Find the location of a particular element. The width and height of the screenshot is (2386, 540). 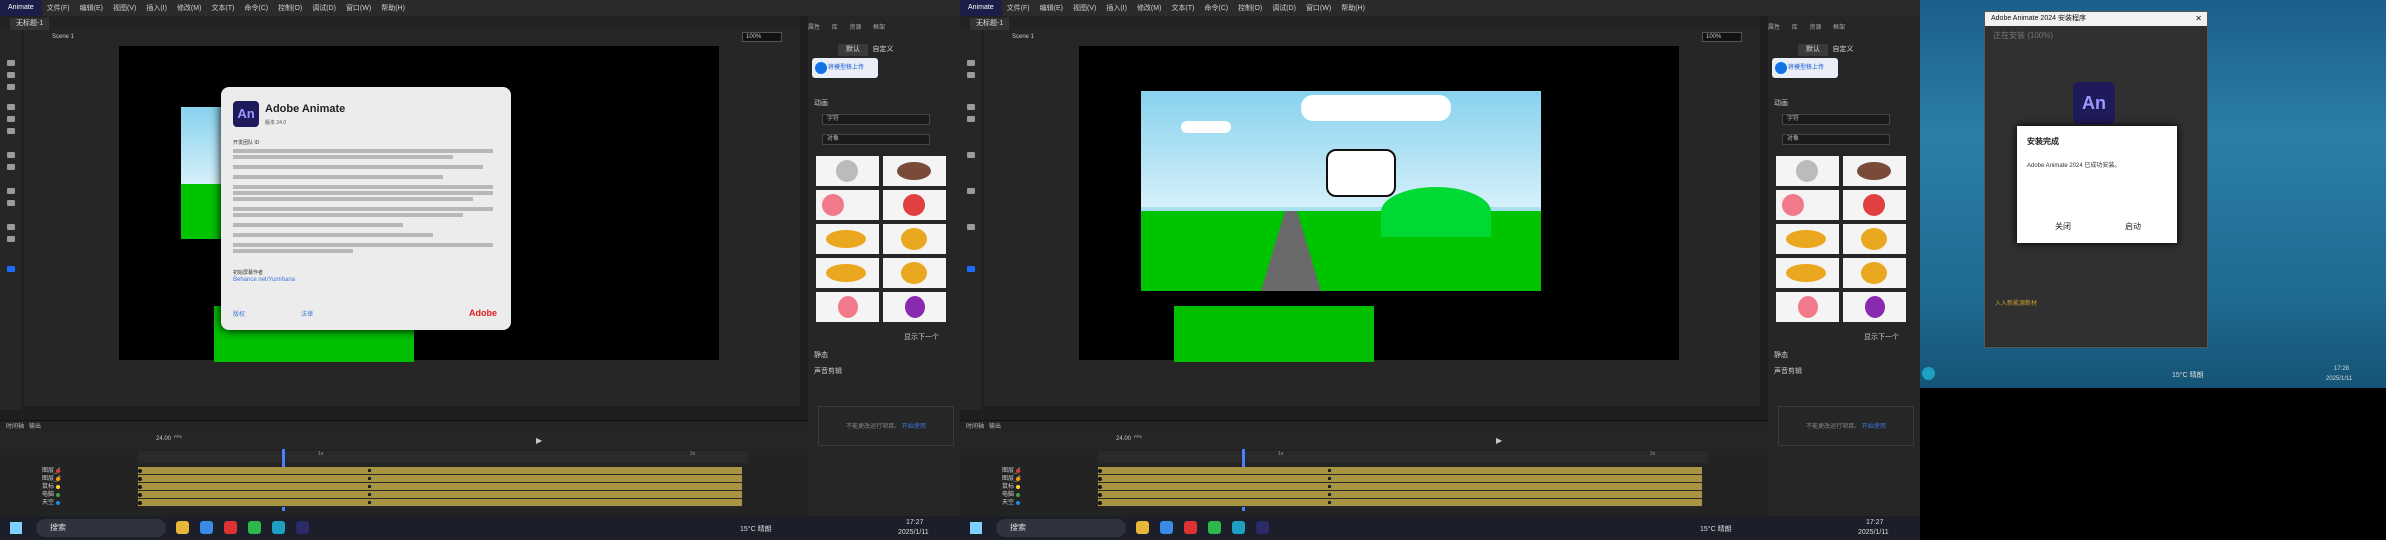

clock-time: 17:27 is located at coordinates (915, 522).